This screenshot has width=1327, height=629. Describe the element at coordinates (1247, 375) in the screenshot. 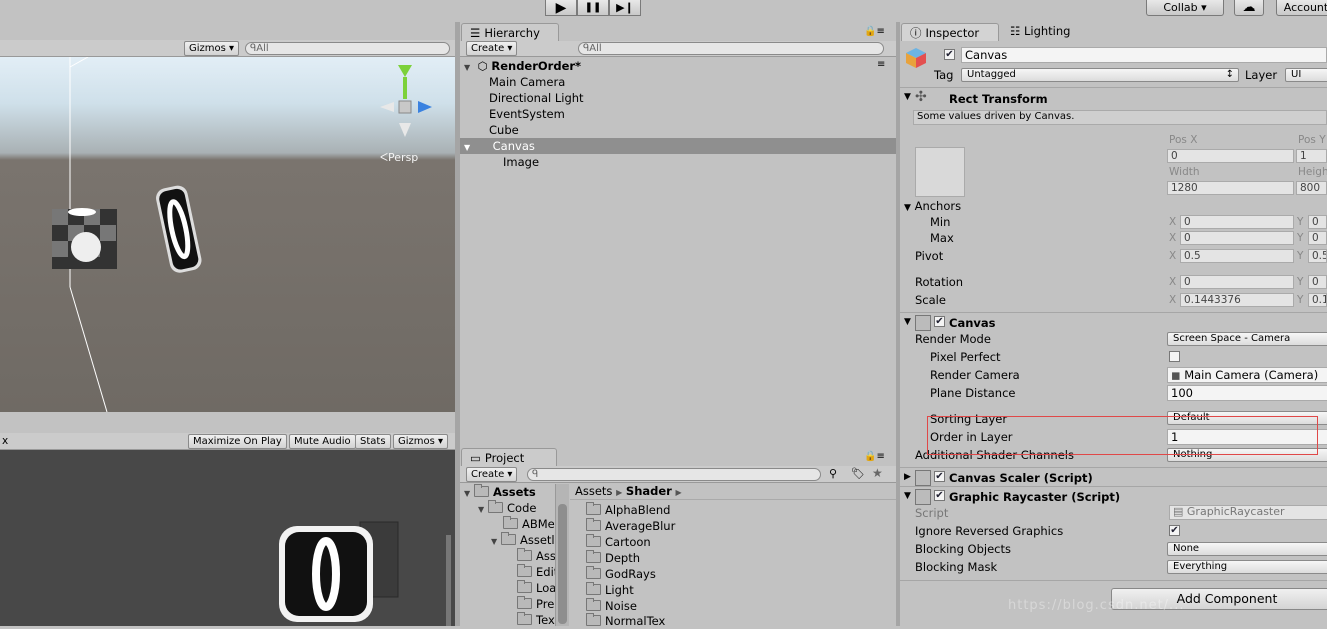

I see `render-camera-field: ◼ Main Camera (Camera)` at that location.